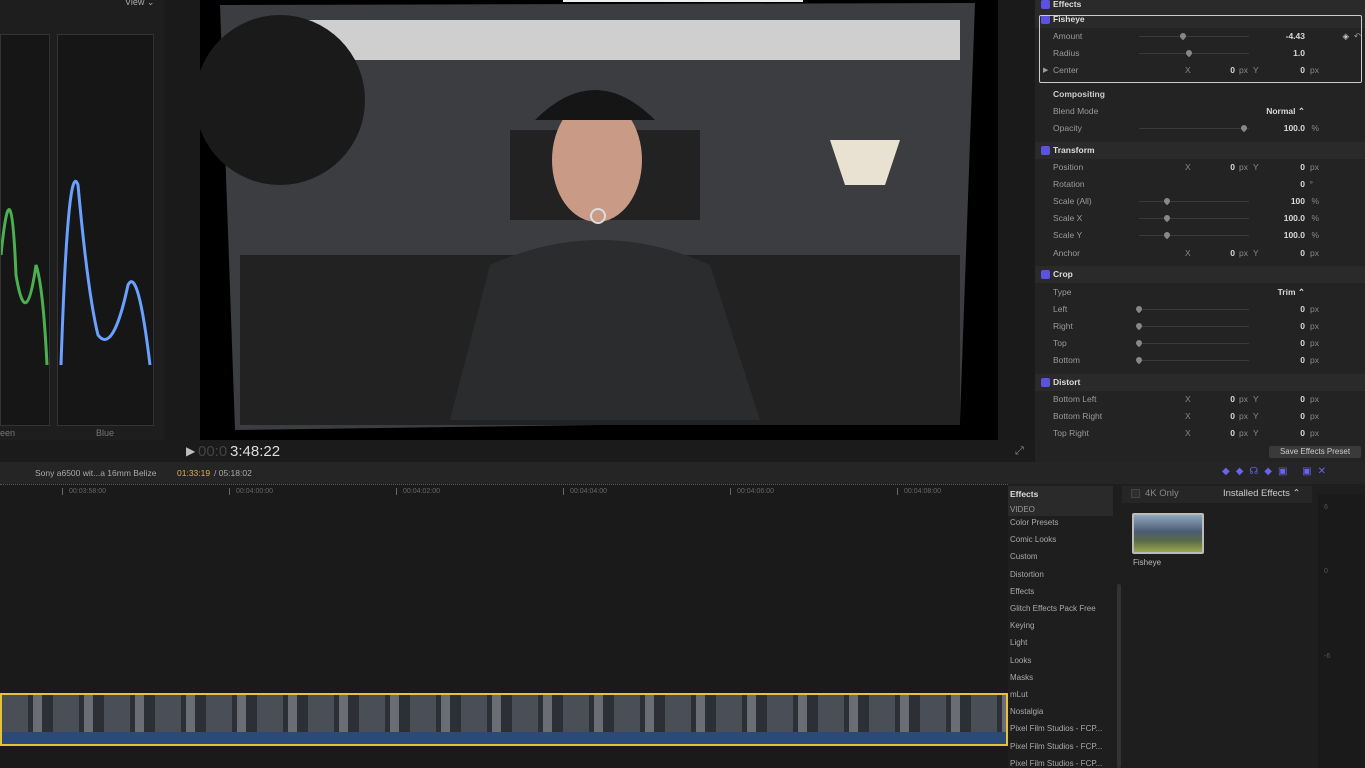  I want to click on timeline-toggle-icons: ◆◆☊◆▣ ▣✕, so click(1277, 471).